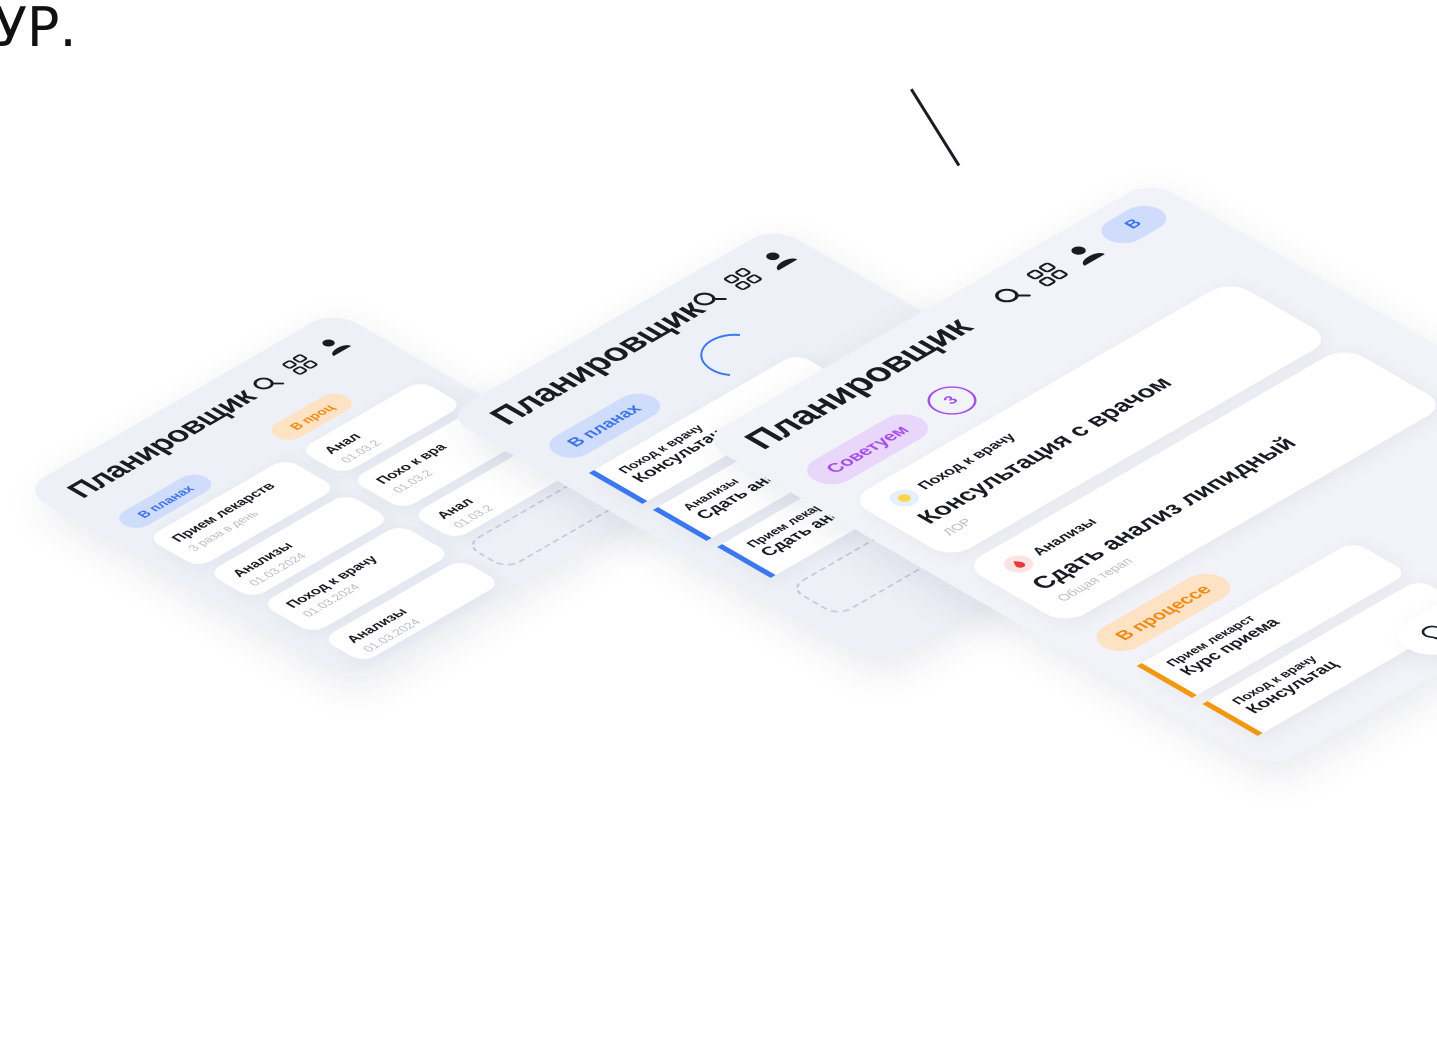 The height and width of the screenshot is (1039, 1437). Describe the element at coordinates (952, 400) in the screenshot. I see `recommend-count-badge: 3` at that location.